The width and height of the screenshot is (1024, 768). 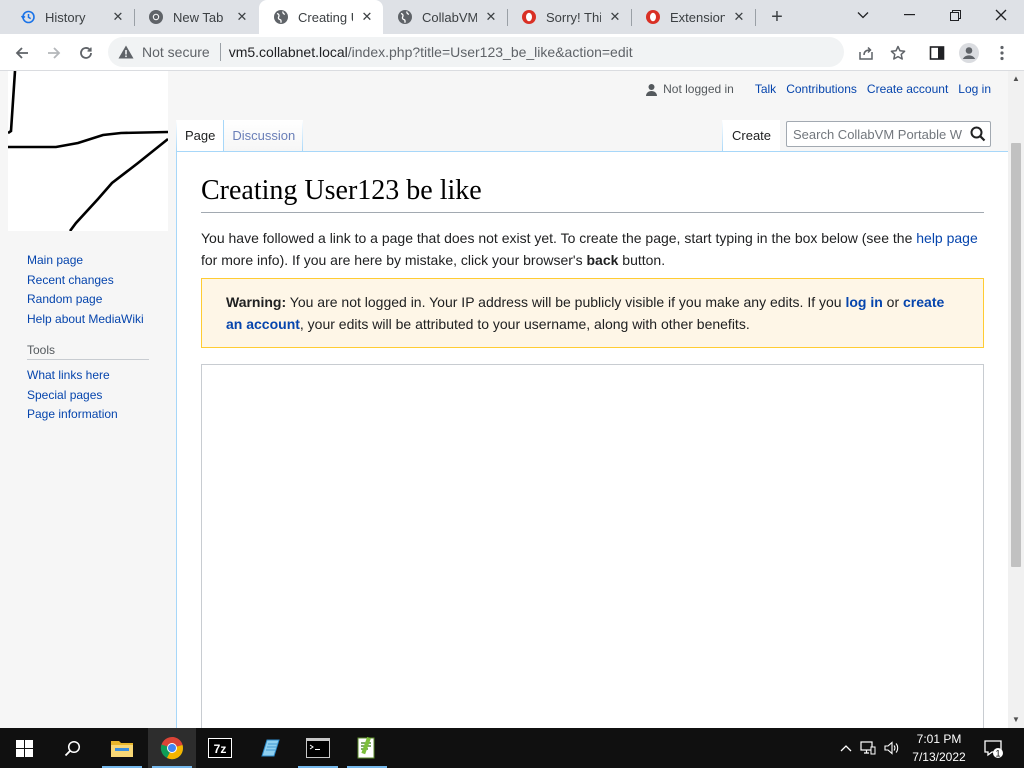 What do you see at coordinates (846, 748) in the screenshot?
I see `chevron-up-icon` at bounding box center [846, 748].